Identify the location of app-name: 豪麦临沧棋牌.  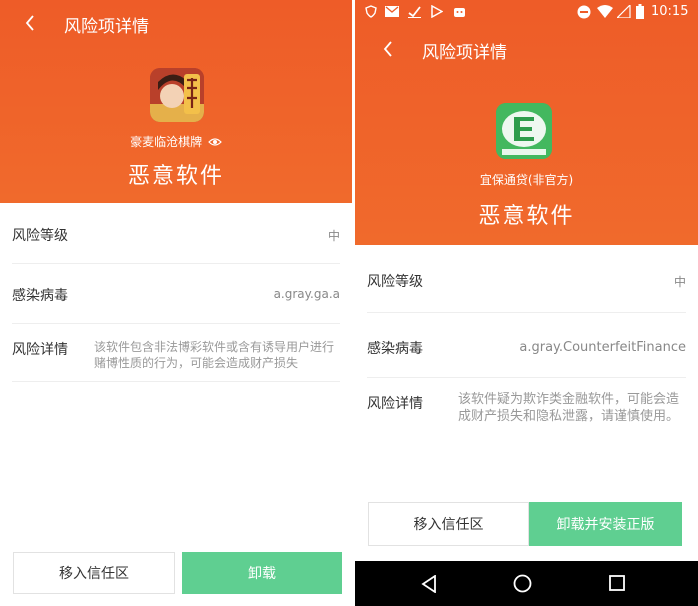
(166, 142).